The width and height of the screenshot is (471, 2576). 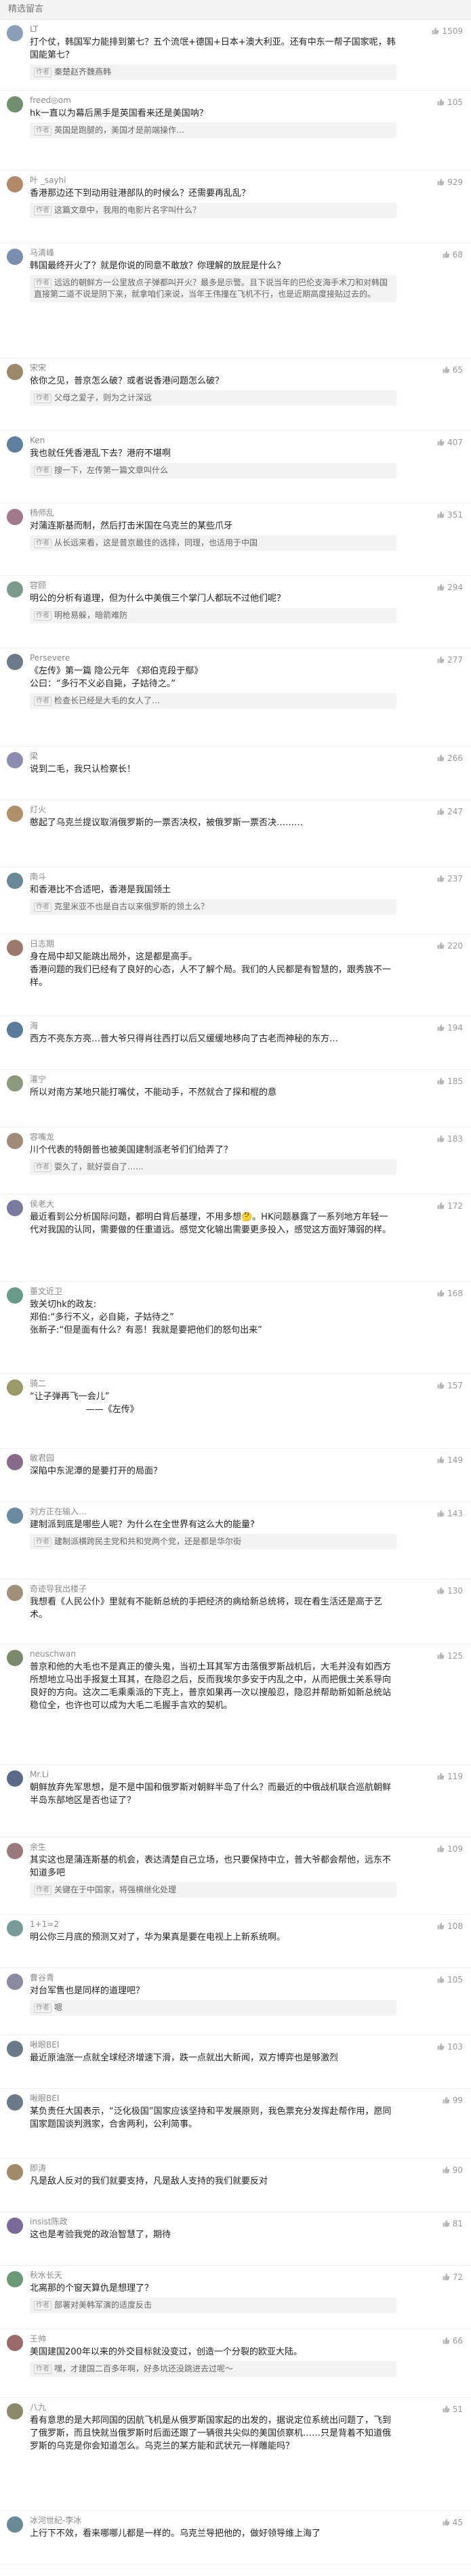 I want to click on comment-author-name: 冰河世纪-李冰, so click(x=213, y=2520).